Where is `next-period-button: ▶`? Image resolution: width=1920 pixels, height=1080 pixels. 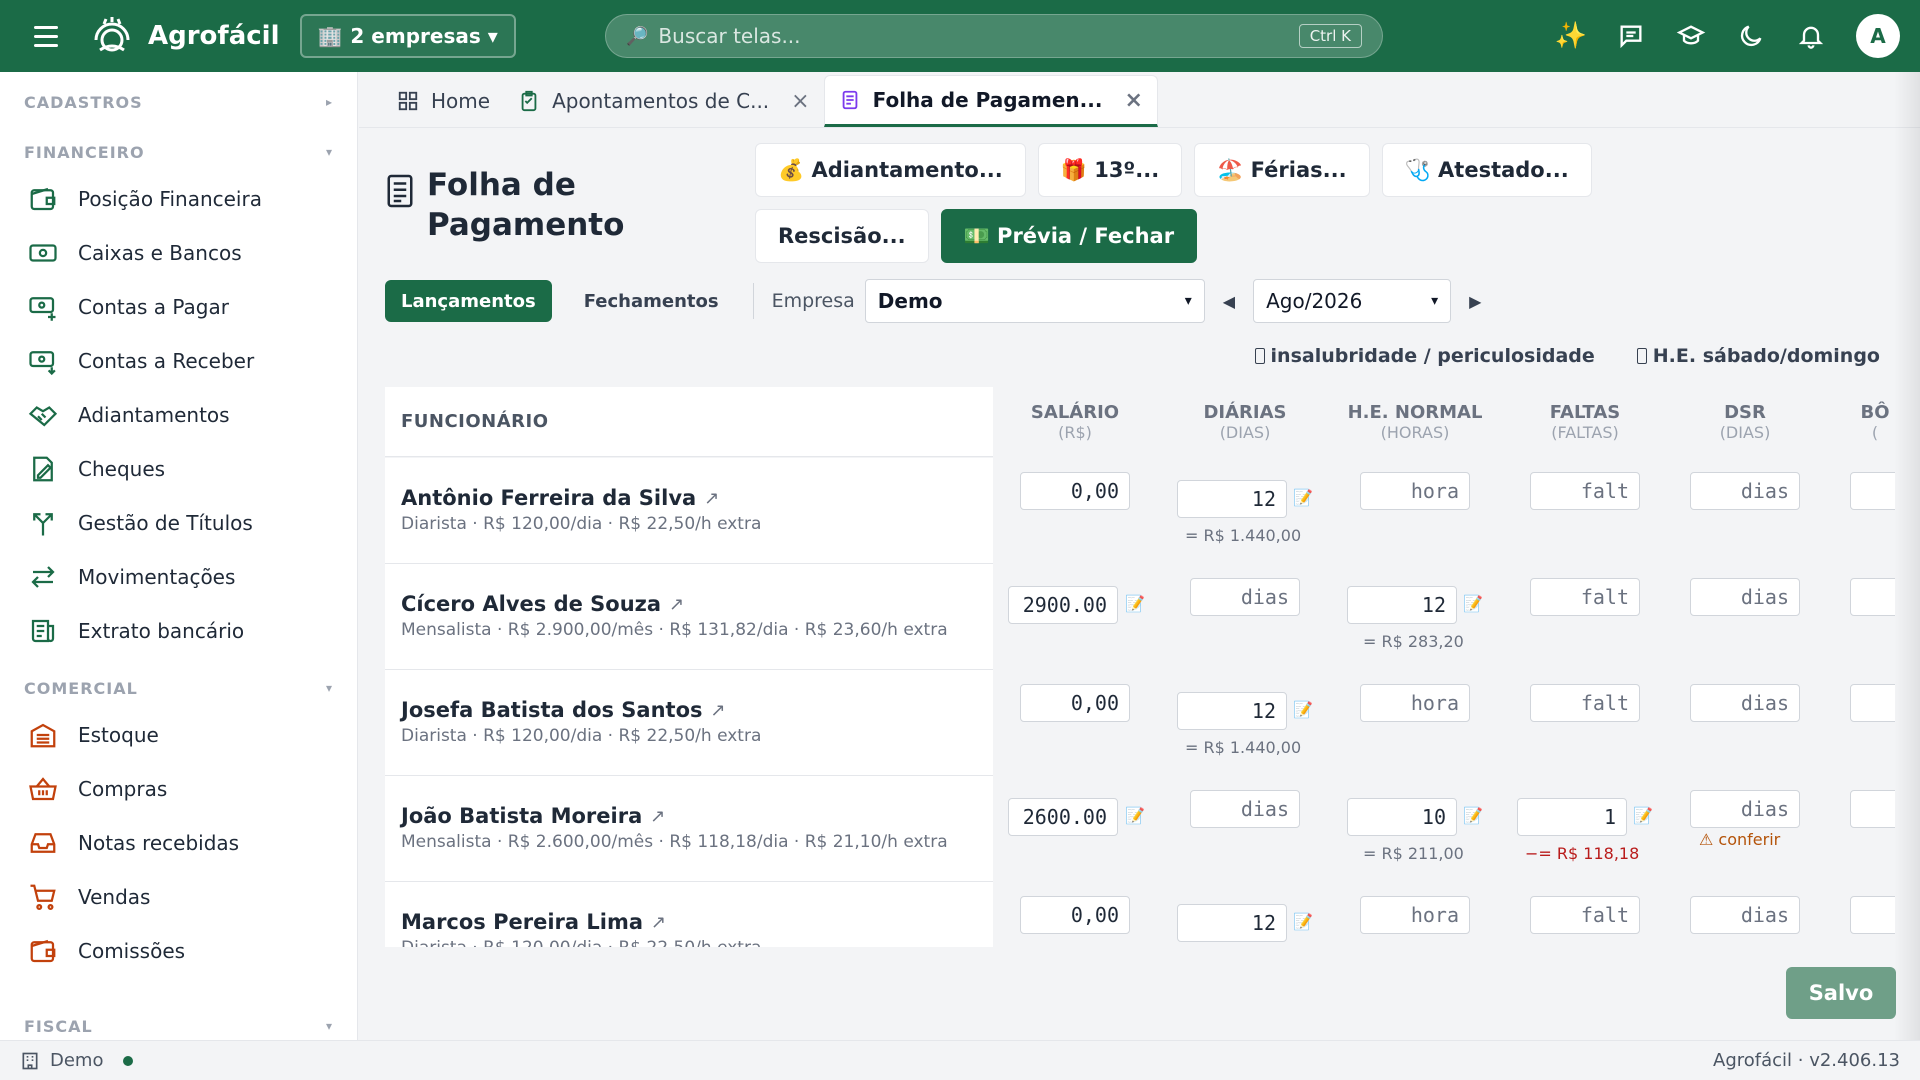 next-period-button: ▶ is located at coordinates (1475, 301).